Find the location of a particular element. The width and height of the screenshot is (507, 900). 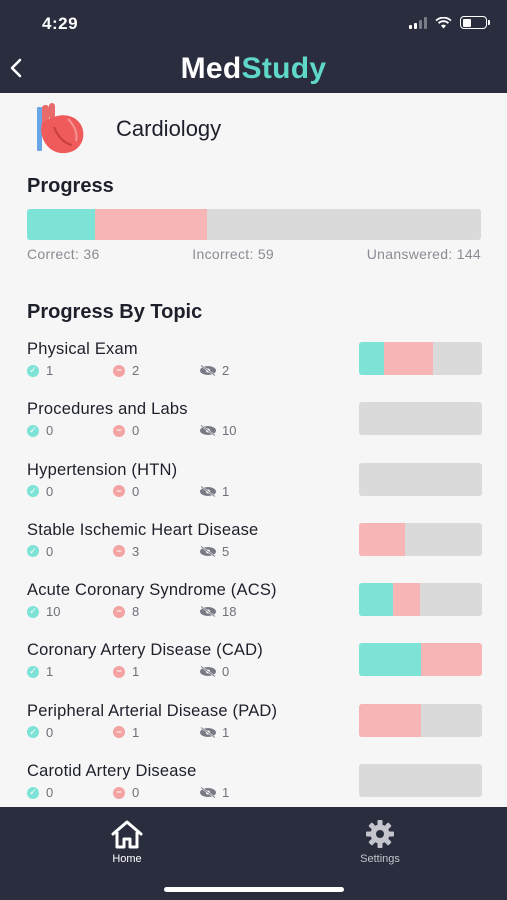

subject-header: Cardiology is located at coordinates (127, 129).